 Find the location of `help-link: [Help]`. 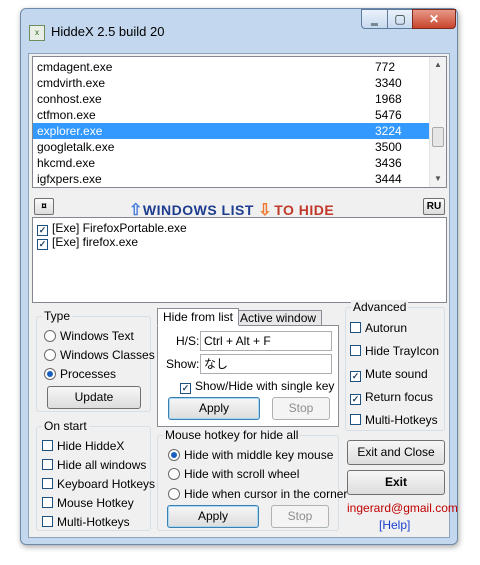

help-link: [Help] is located at coordinates (394, 525).